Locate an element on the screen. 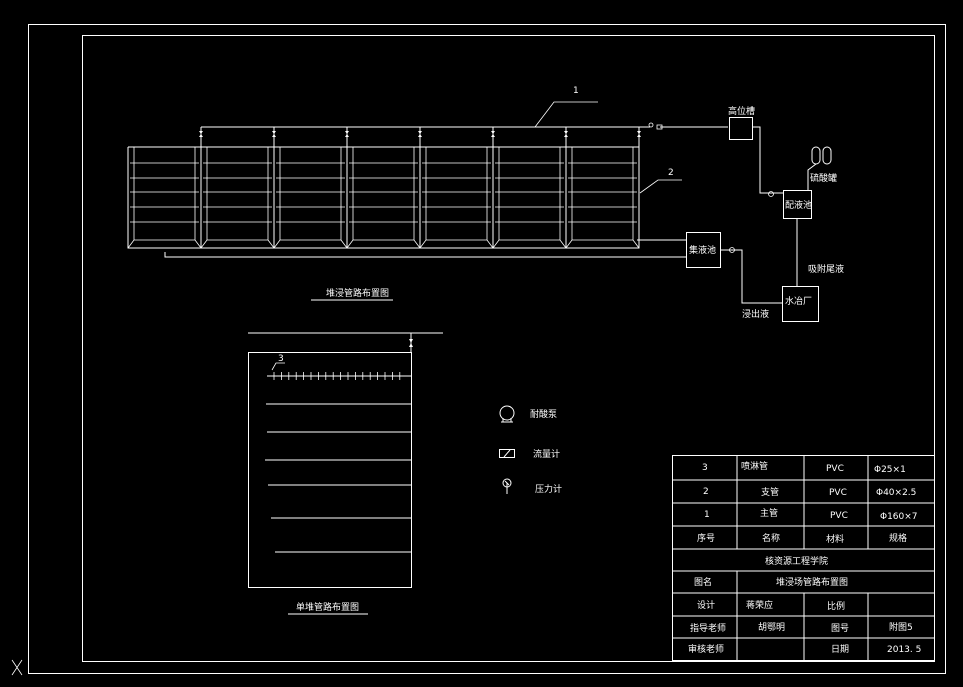 The image size is (963, 687). row-2-spec: Φ40×2.5 is located at coordinates (896, 493).